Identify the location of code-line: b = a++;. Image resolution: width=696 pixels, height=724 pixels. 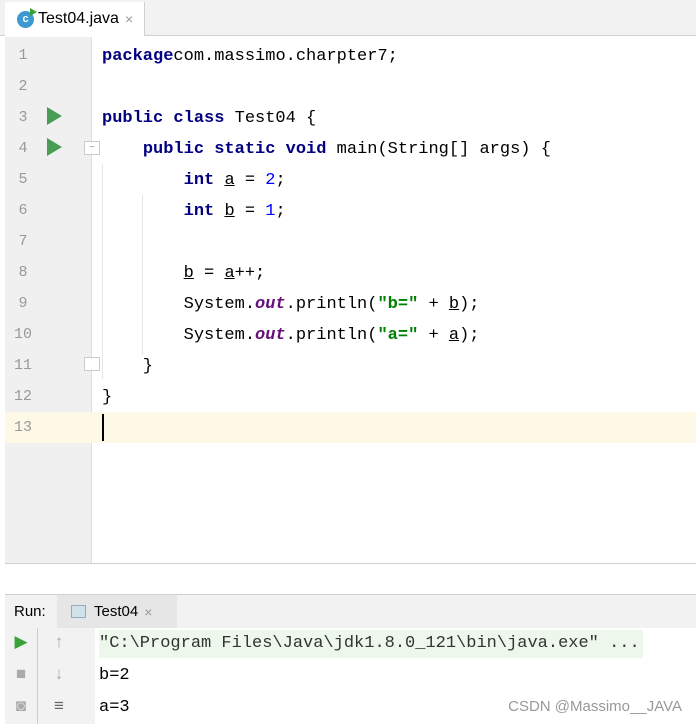
(184, 273).